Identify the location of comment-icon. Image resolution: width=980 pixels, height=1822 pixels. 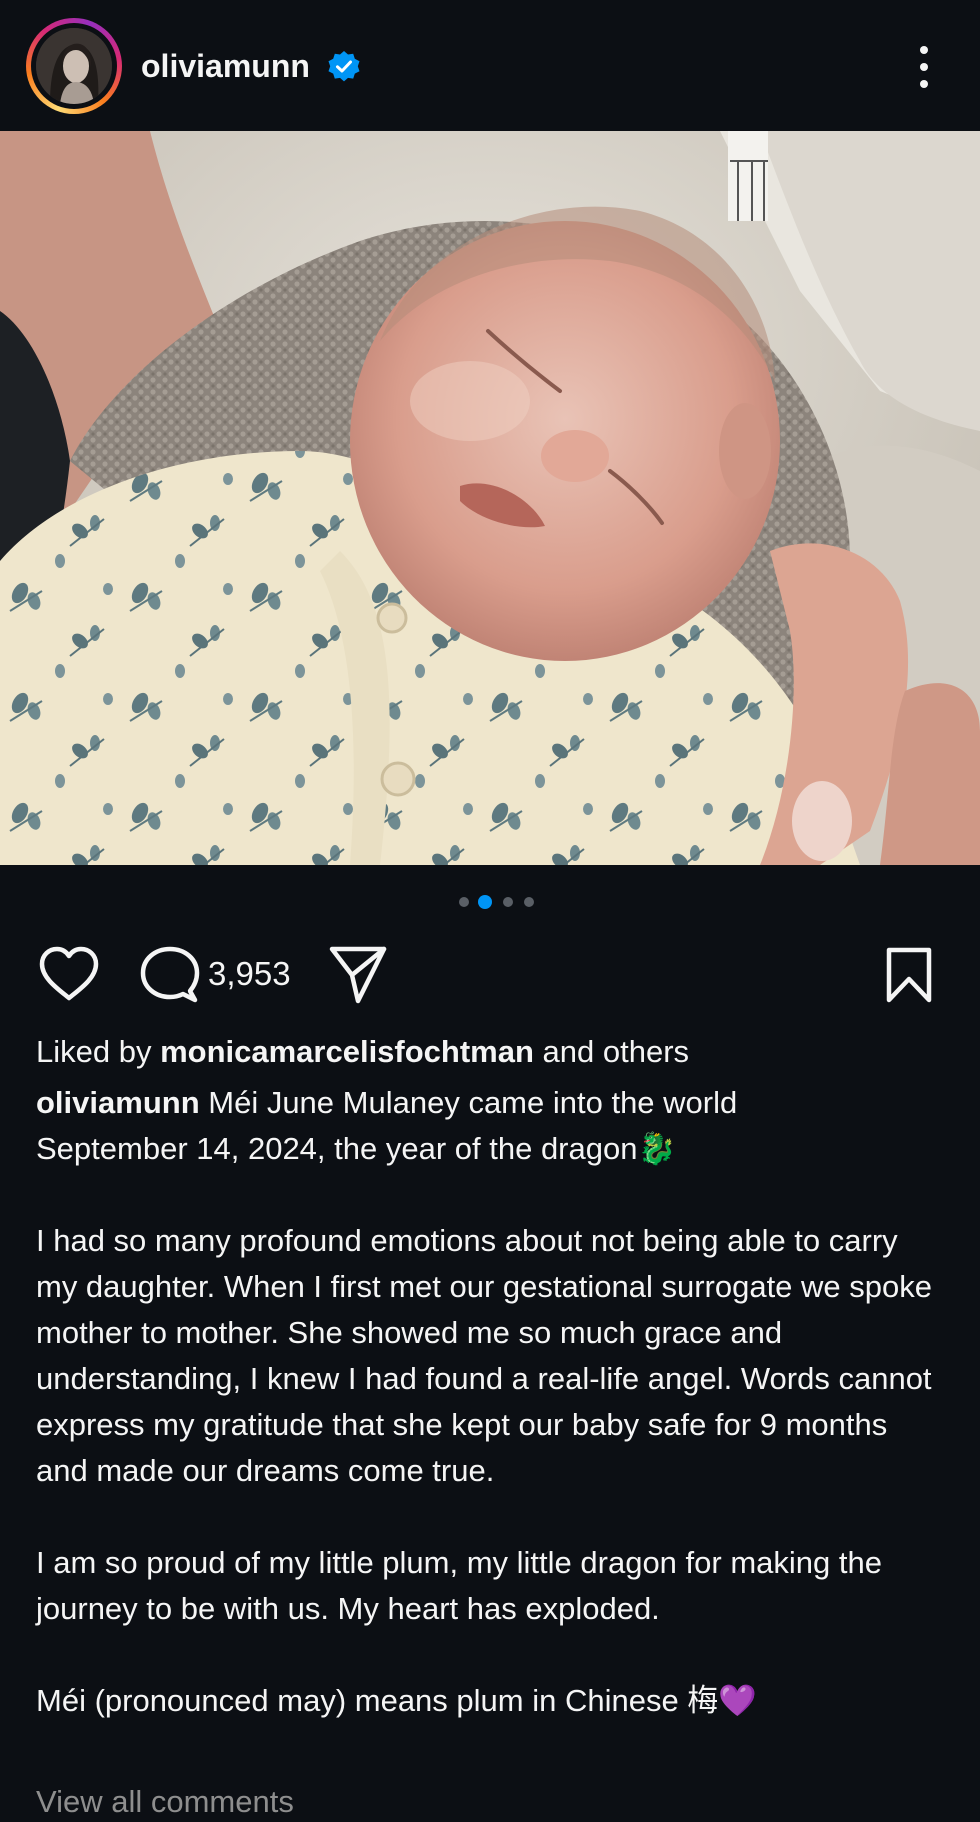
(170, 974).